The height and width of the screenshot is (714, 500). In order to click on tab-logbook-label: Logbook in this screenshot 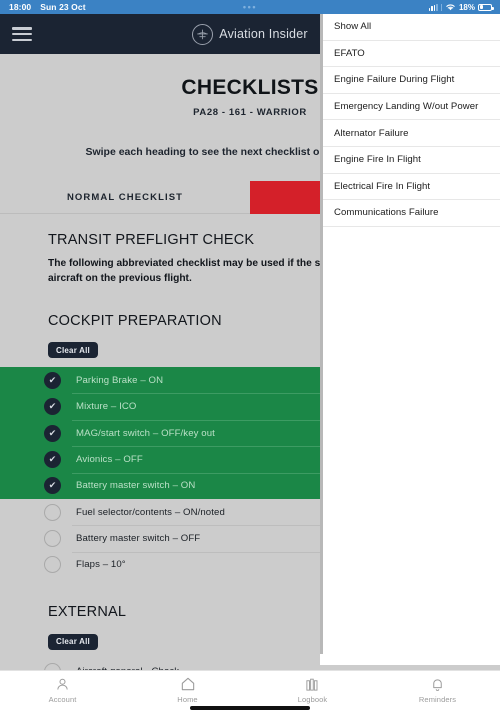, I will do `click(312, 699)`.